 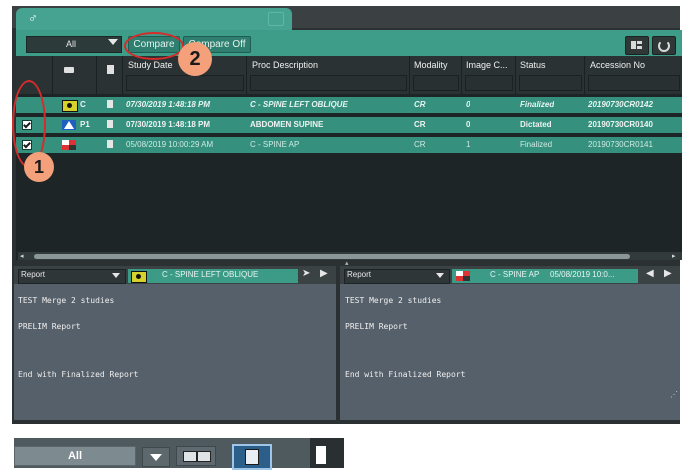 What do you see at coordinates (668, 273) in the screenshot?
I see `next-icon: ▶` at bounding box center [668, 273].